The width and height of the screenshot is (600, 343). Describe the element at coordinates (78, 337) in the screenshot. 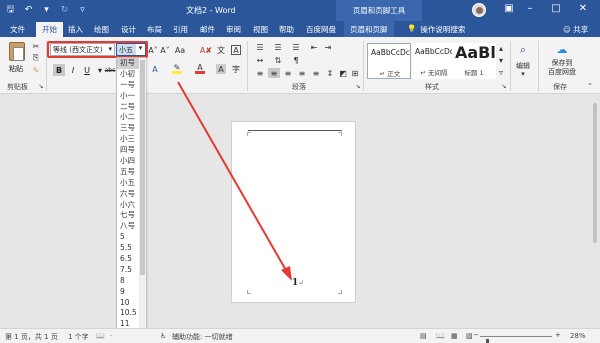

I see `word-count: 1 个字` at that location.